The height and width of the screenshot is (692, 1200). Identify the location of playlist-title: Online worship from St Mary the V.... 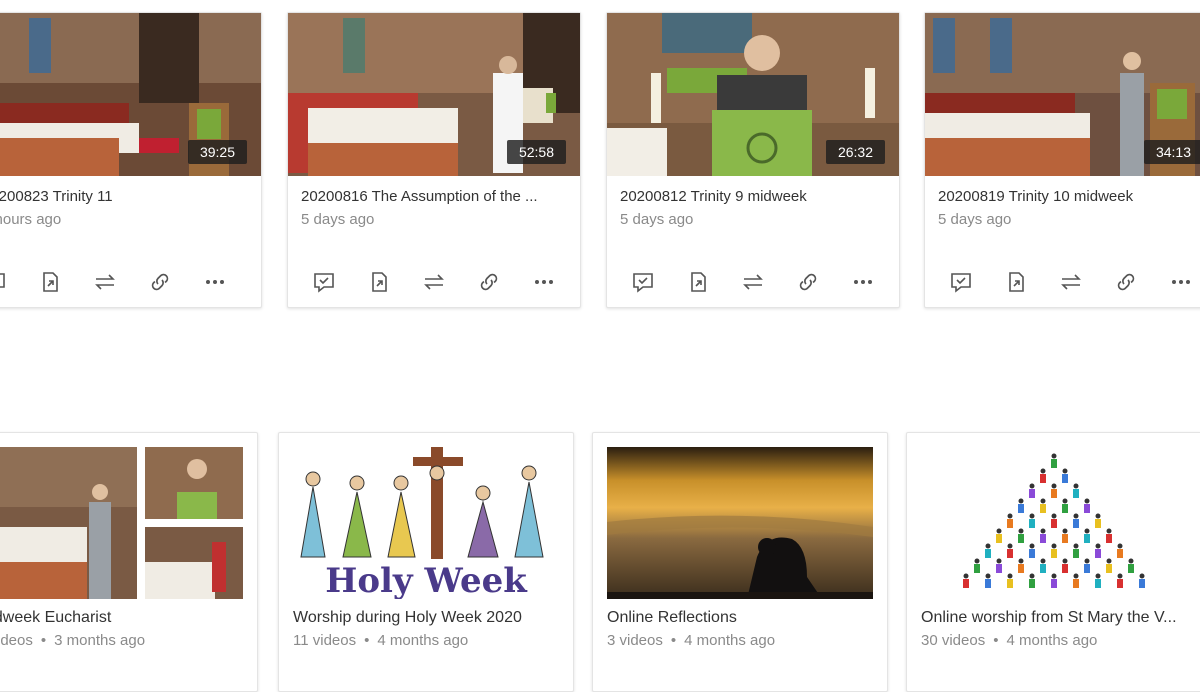
(1055, 618).